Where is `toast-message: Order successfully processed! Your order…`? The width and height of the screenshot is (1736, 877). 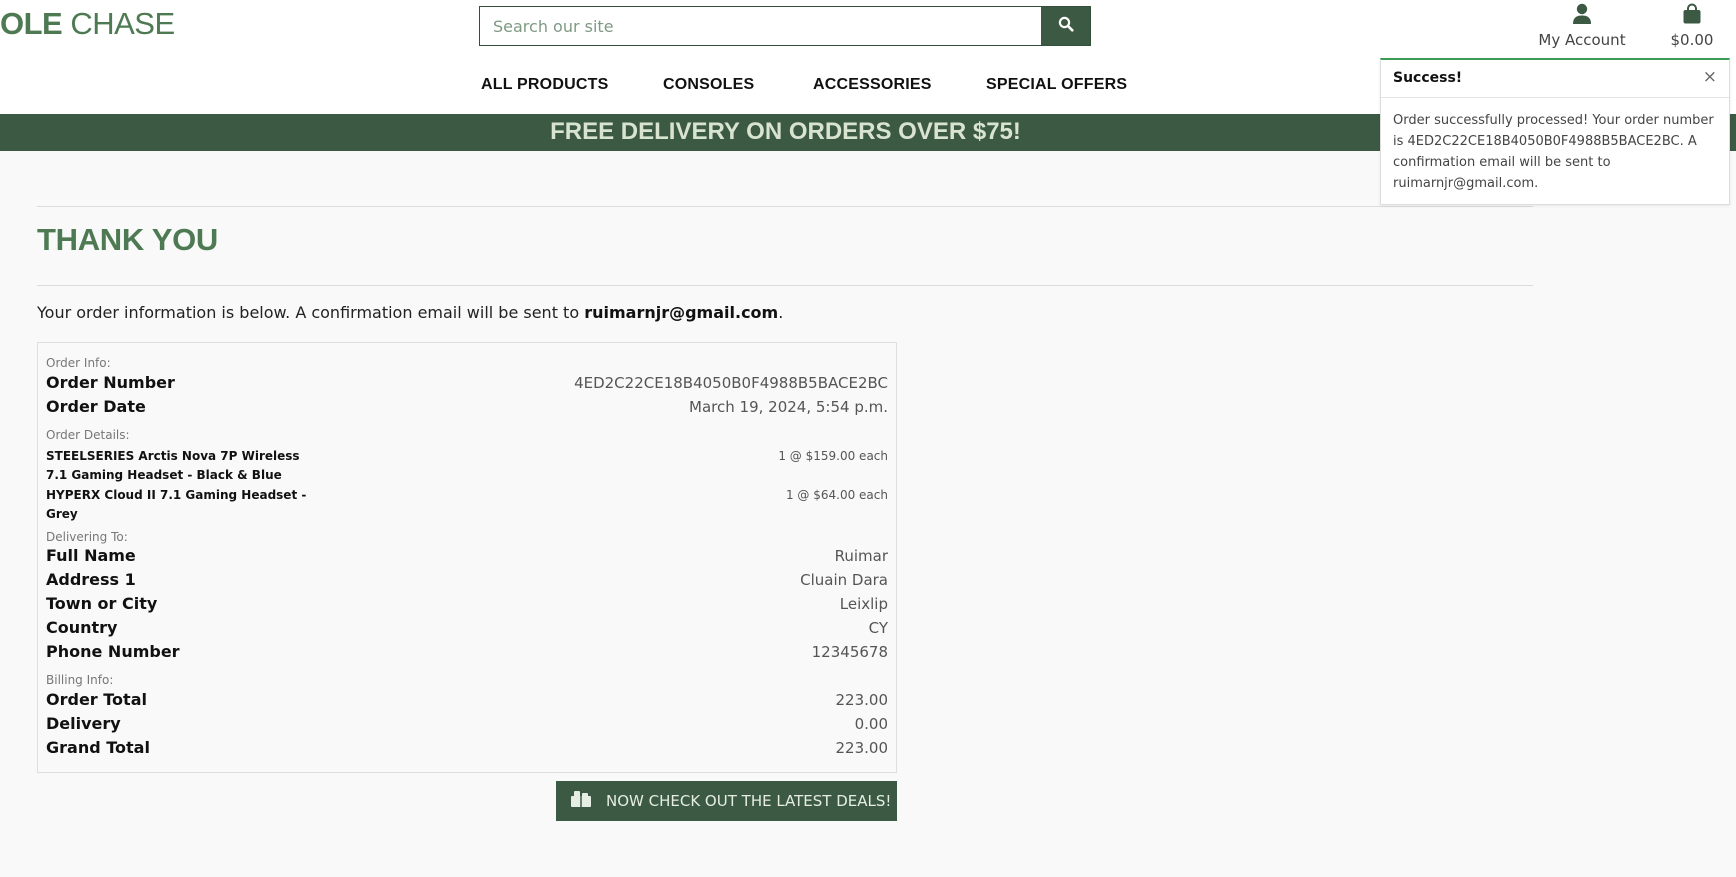 toast-message: Order successfully processed! Your order… is located at coordinates (1553, 152).